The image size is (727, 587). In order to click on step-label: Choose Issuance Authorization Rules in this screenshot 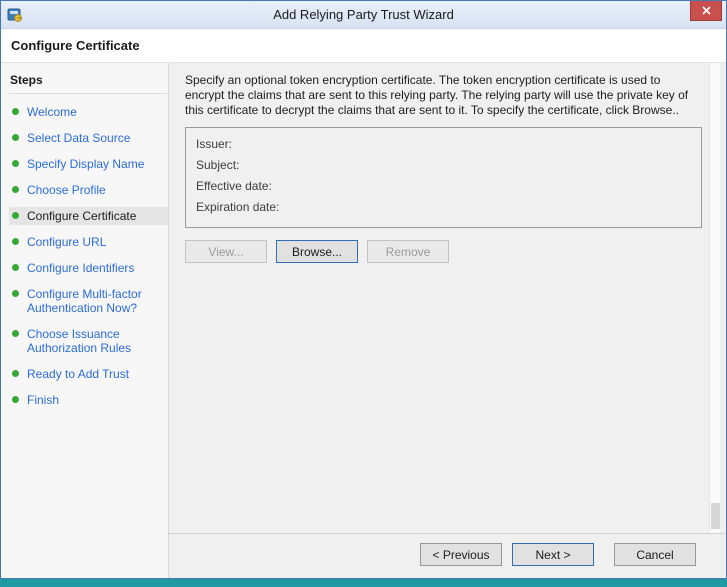, I will do `click(79, 341)`.